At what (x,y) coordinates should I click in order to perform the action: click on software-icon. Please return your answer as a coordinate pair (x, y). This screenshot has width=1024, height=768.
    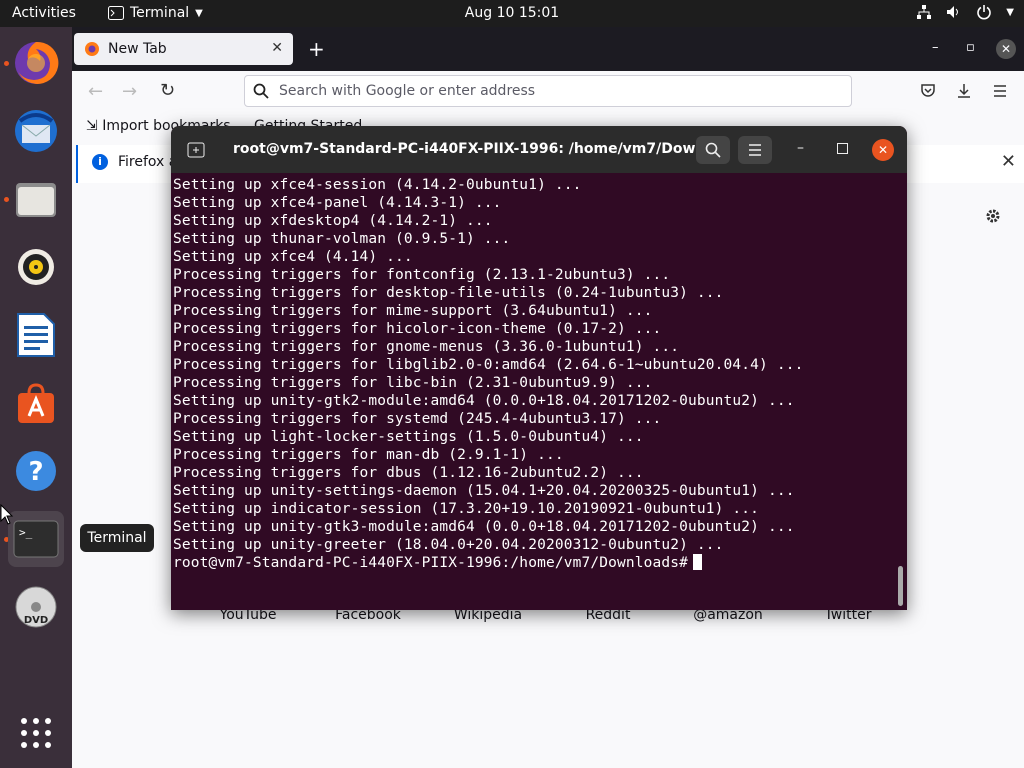
    Looking at the image, I should click on (36, 403).